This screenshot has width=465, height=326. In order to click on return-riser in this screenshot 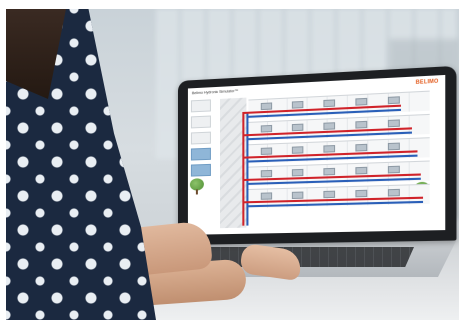, I will do `click(247, 169)`.